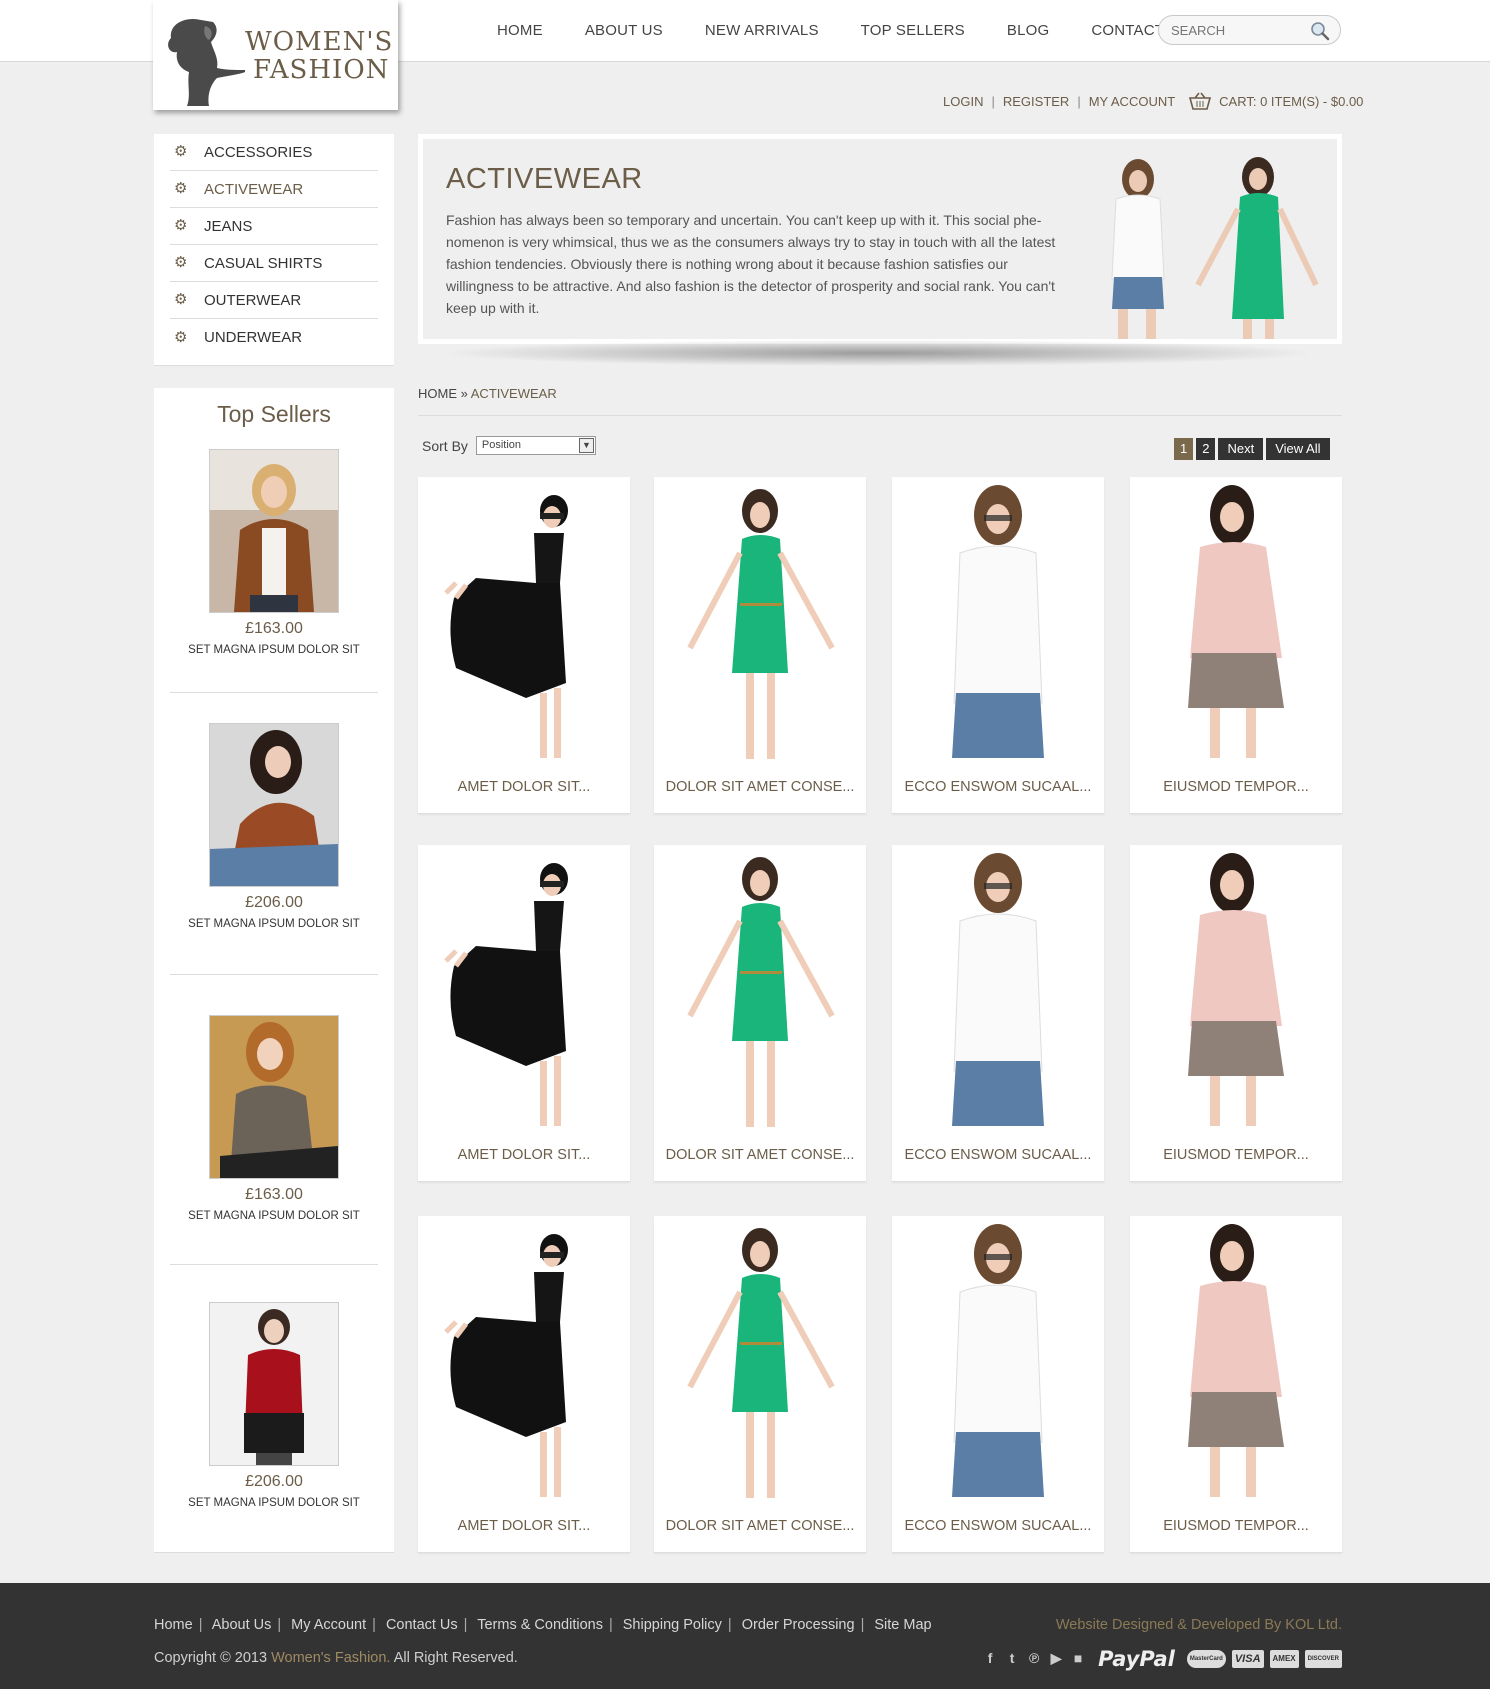 The height and width of the screenshot is (1689, 1490). Describe the element at coordinates (274, 189) in the screenshot. I see `category-activewear: ⚙ ACTIVEWEAR` at that location.